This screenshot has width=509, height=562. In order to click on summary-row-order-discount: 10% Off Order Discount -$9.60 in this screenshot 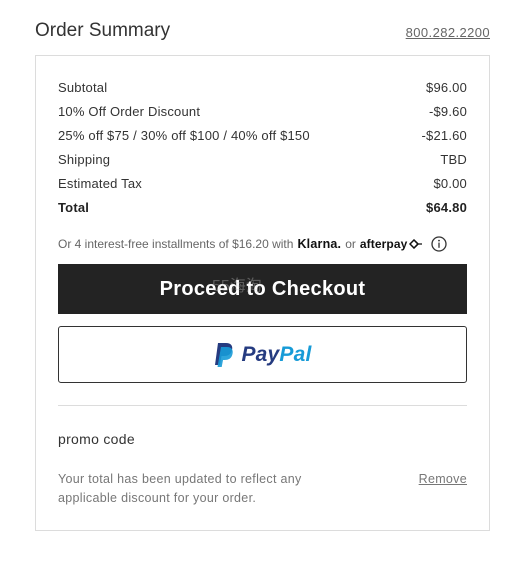, I will do `click(262, 112)`.